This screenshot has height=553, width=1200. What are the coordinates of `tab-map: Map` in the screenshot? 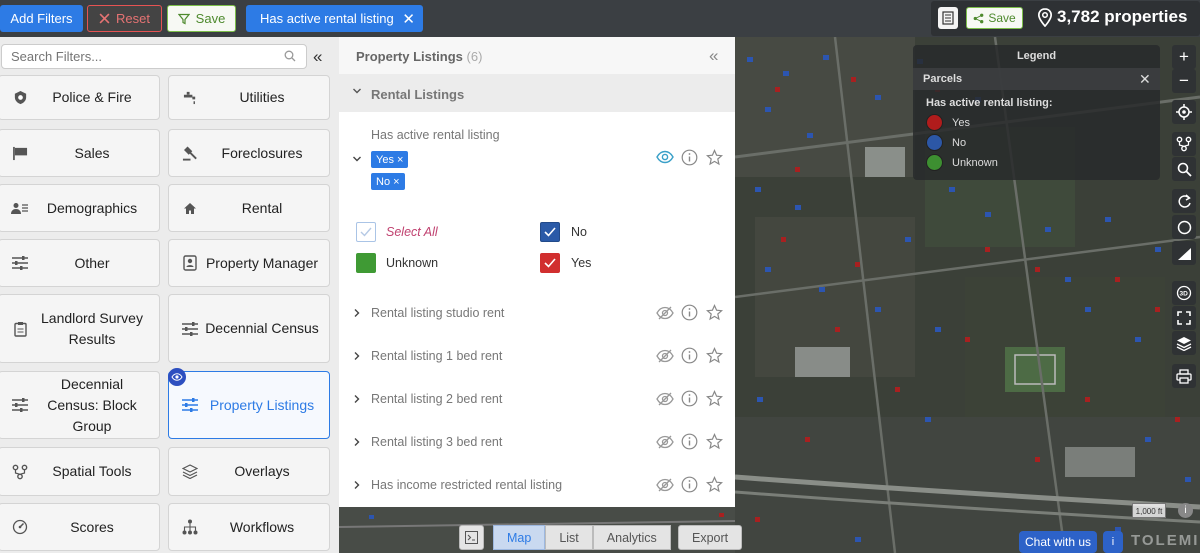 It's located at (519, 537).